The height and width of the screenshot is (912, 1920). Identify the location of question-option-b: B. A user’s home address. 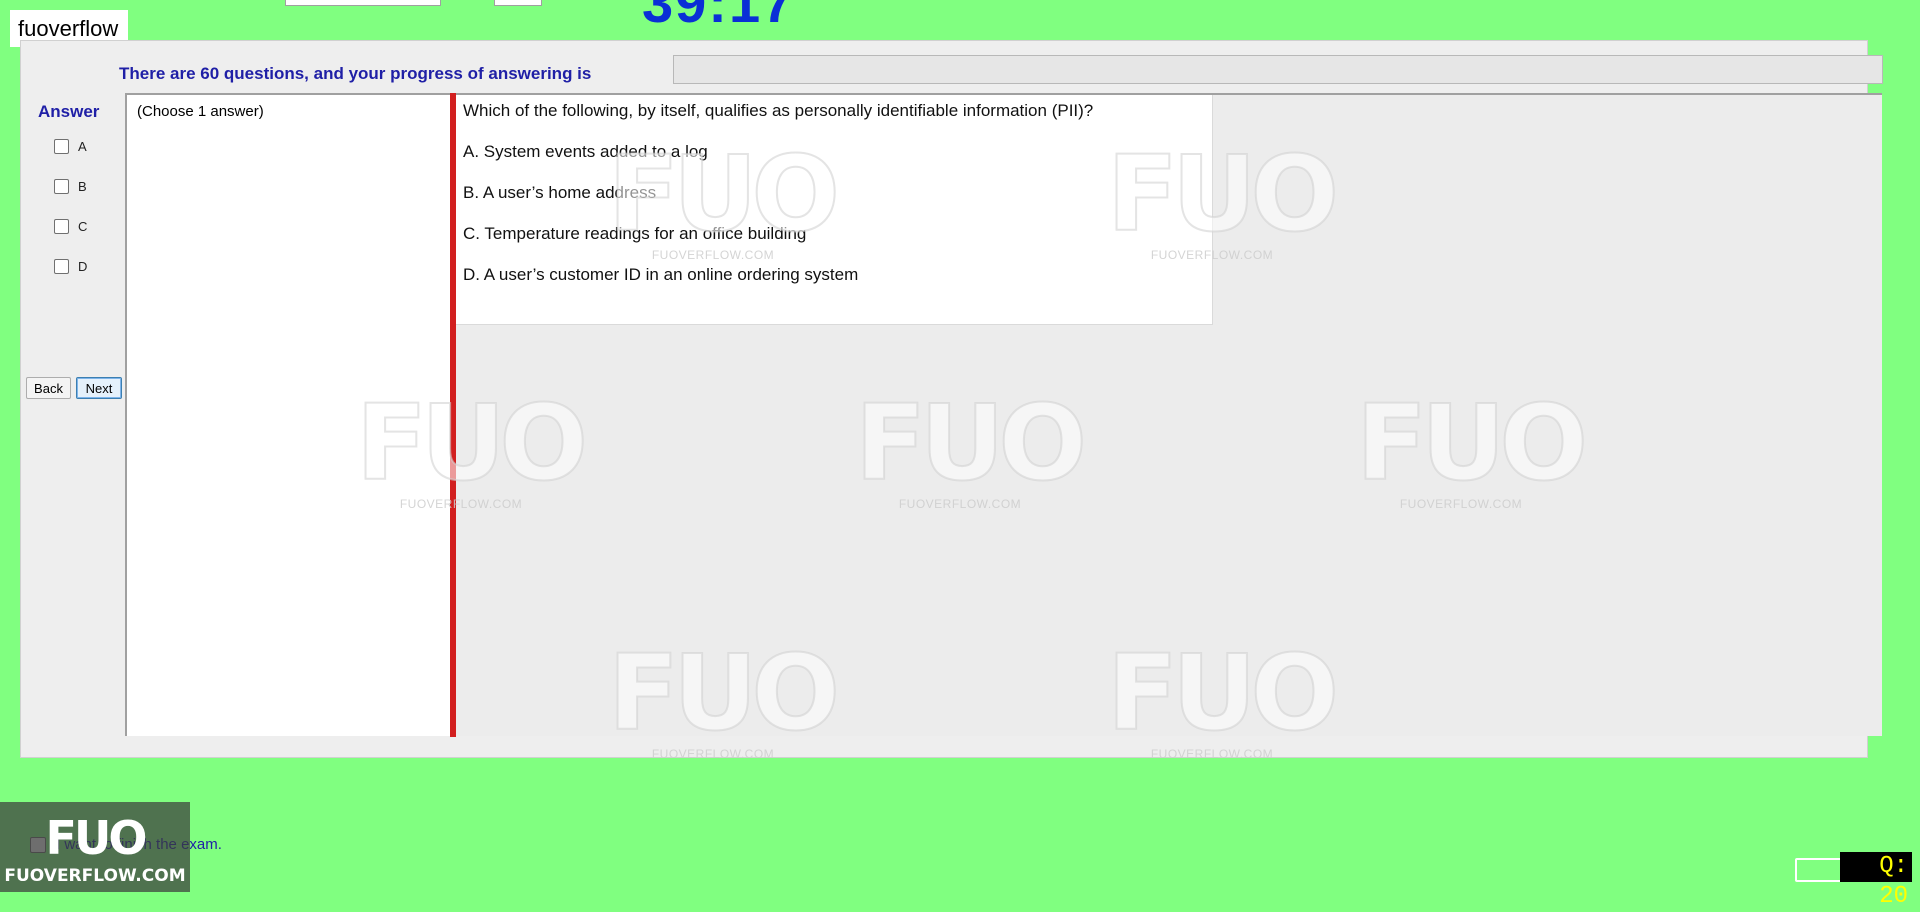
(560, 192).